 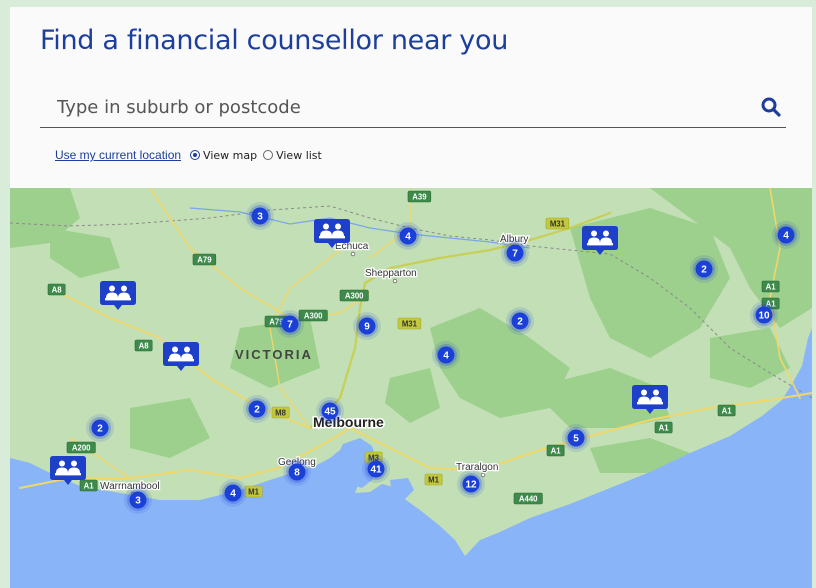 What do you see at coordinates (274, 354) in the screenshot?
I see `region-label: VICTORIA` at bounding box center [274, 354].